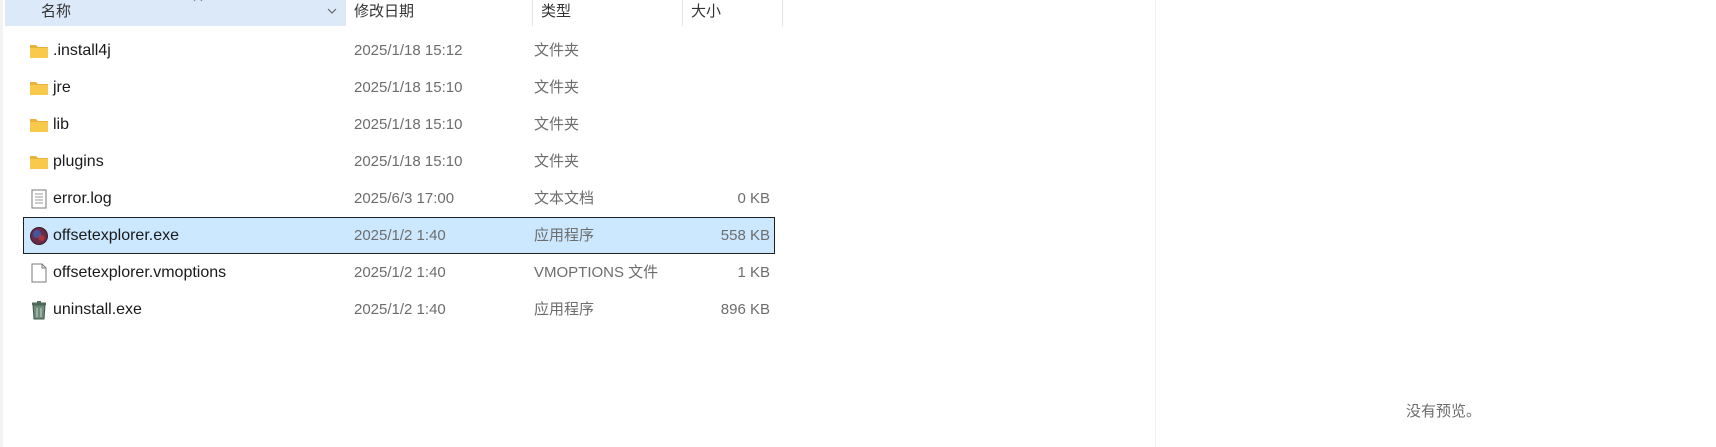  I want to click on file-date: 2025/1/18 15:12, so click(408, 50).